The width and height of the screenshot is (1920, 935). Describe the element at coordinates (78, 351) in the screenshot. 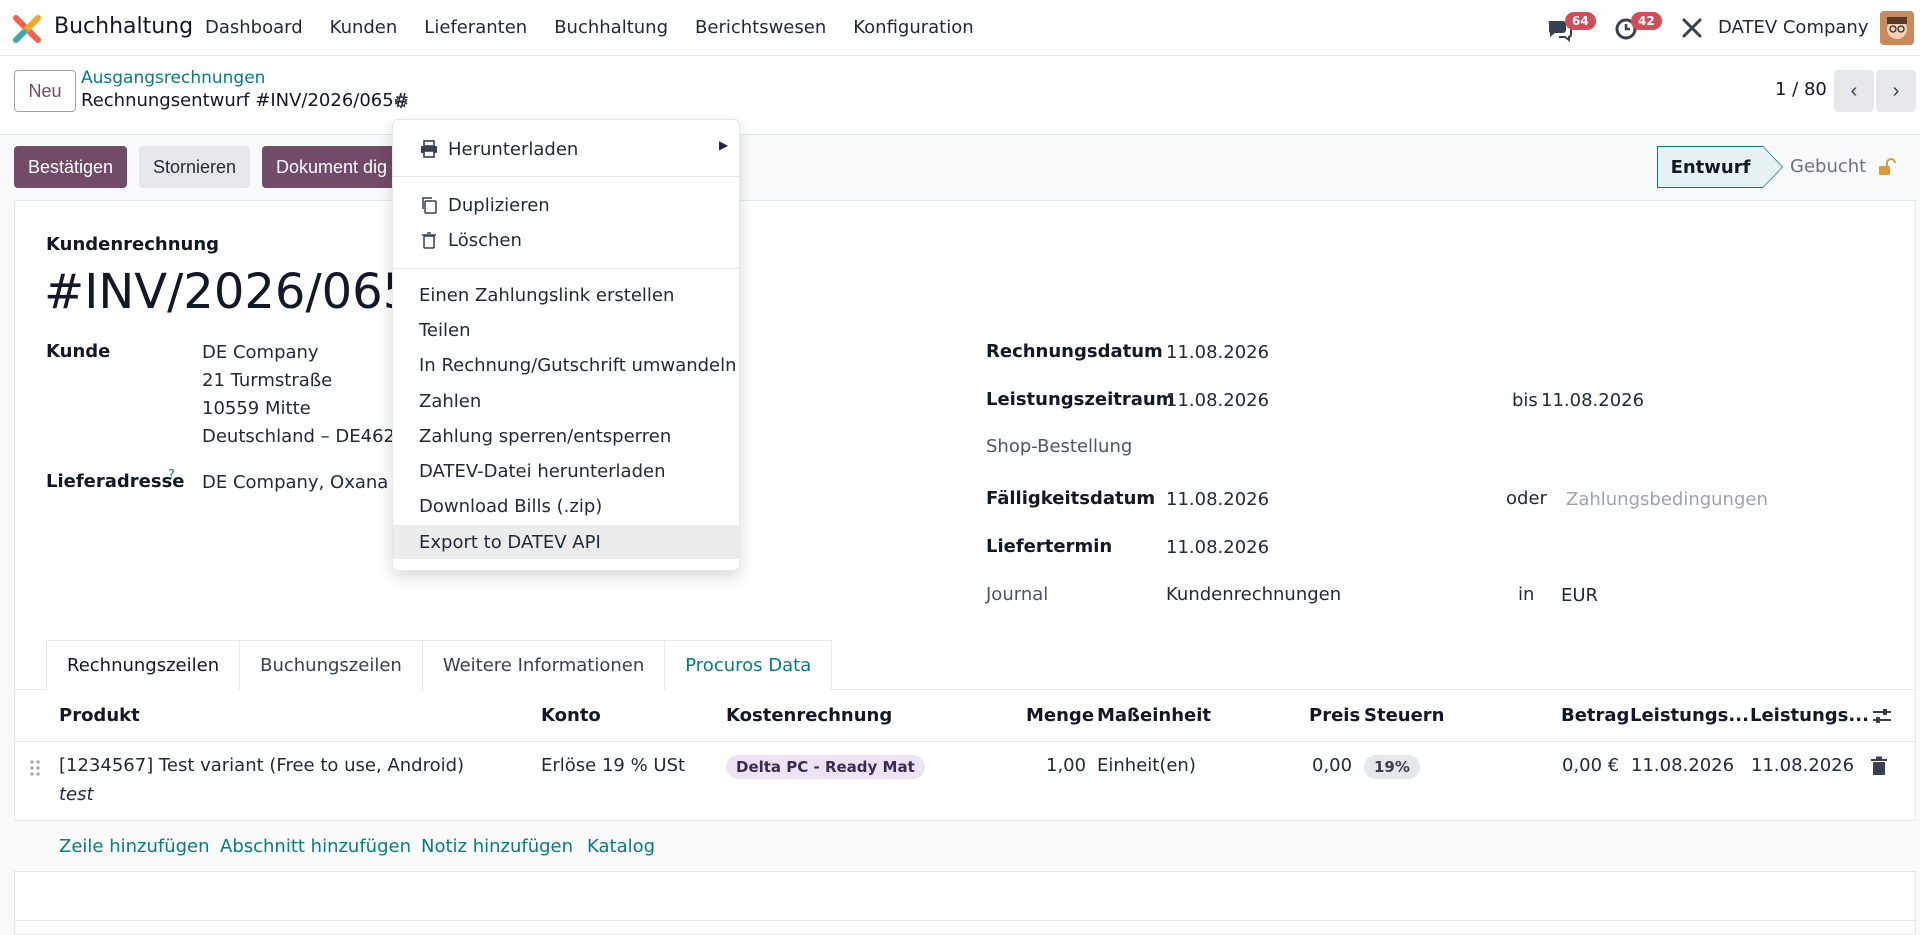

I see `customer-label: Kunde` at that location.